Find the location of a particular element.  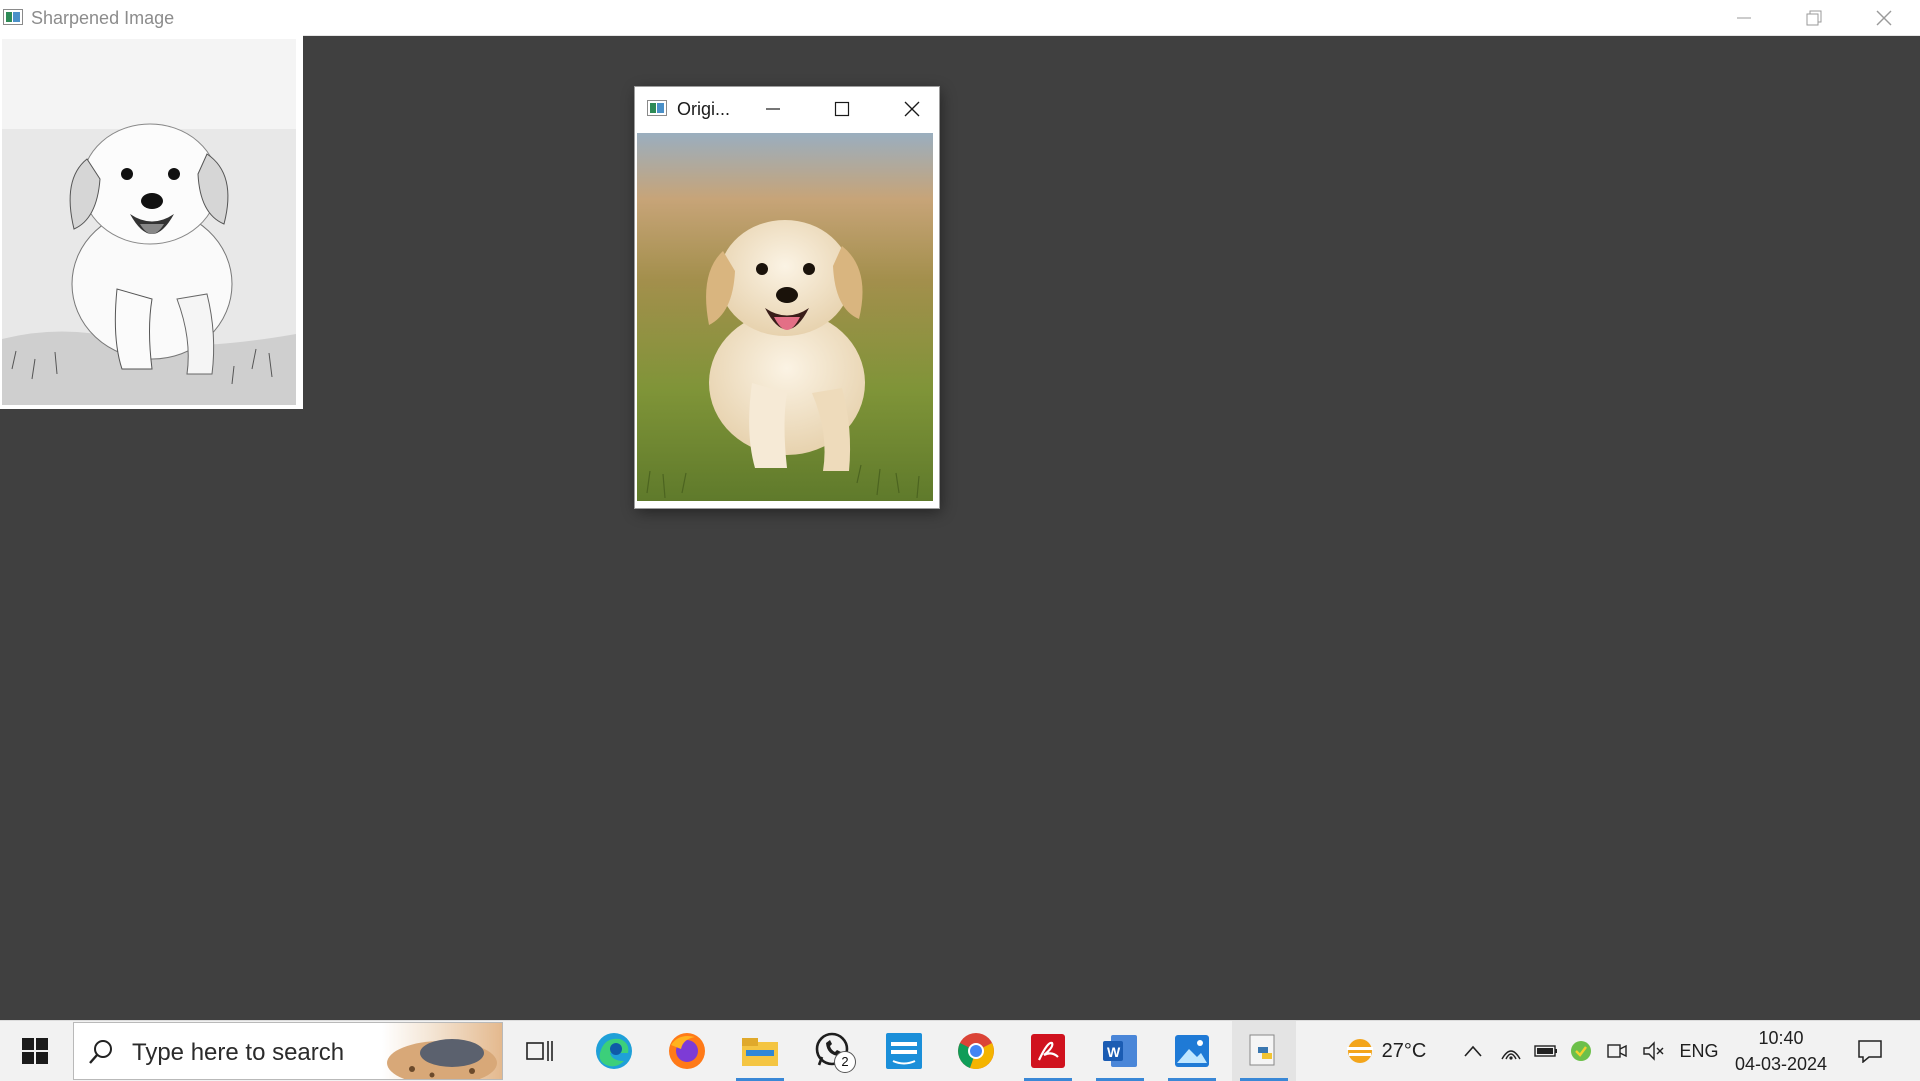

volume-muted-icon is located at coordinates (1653, 1051).